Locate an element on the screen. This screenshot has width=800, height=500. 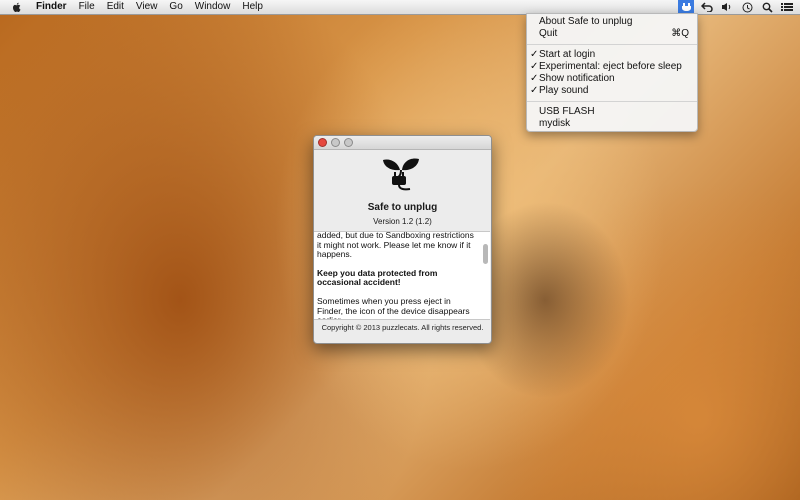
menu-item-about: About Safe to unplug is located at coordinates (612, 22).